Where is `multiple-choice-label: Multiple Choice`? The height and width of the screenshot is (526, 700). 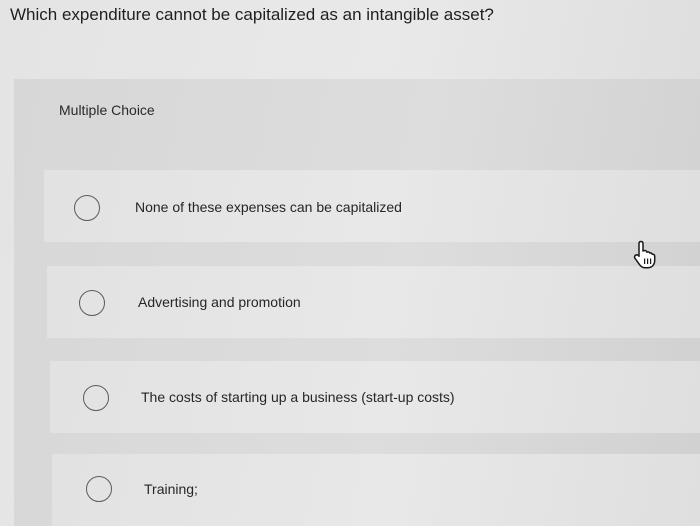
multiple-choice-label: Multiple Choice is located at coordinates (107, 110).